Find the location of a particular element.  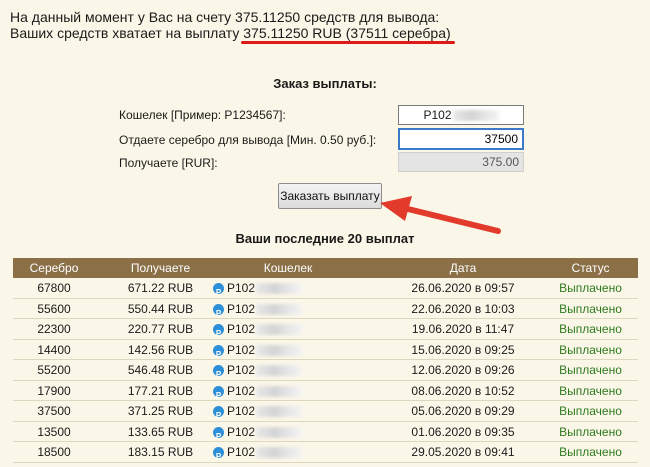

header-amount: Получаете is located at coordinates (160, 268).